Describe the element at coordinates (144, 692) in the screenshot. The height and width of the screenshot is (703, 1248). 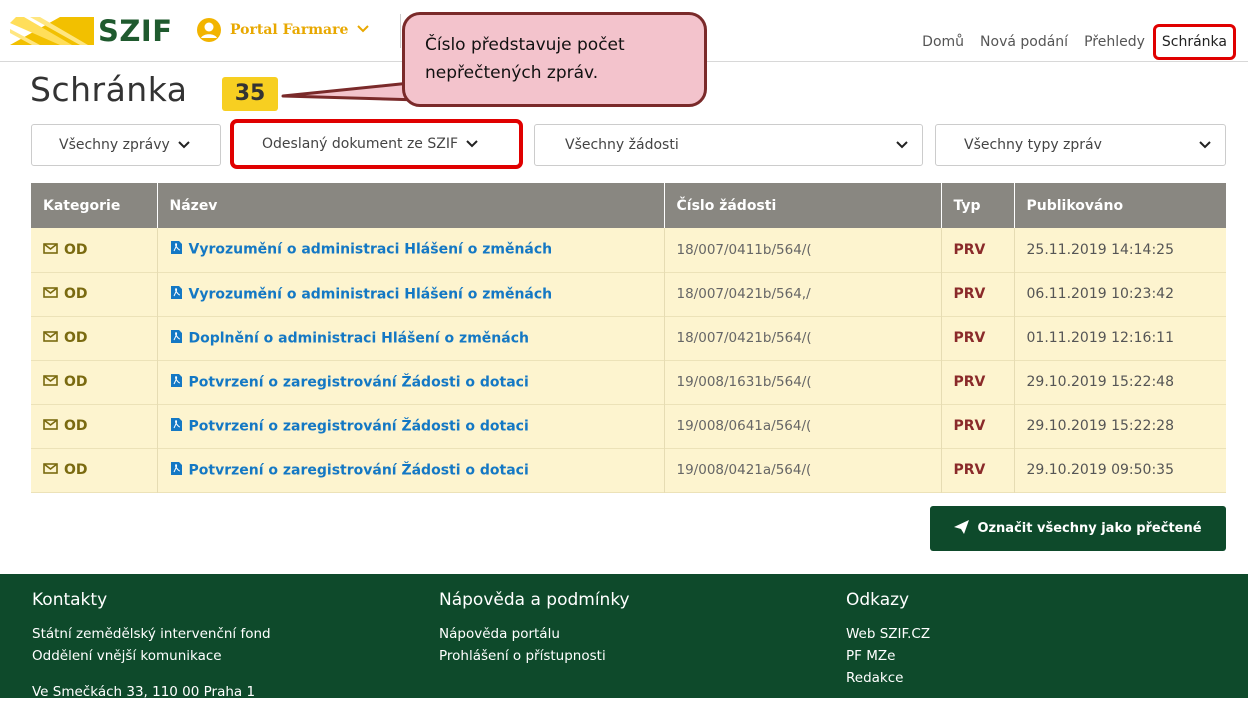
I see `footer-address: Ve Smečkách 33, 110 00 Praha 1` at that location.